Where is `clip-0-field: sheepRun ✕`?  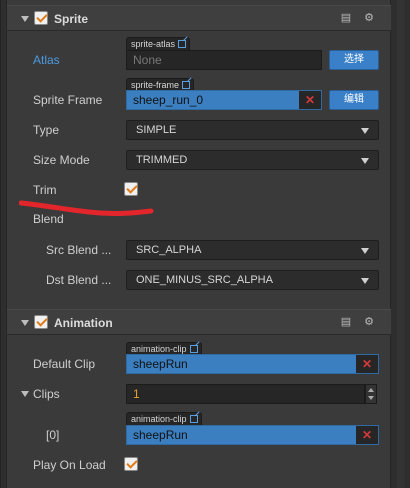
clip-0-field: sheepRun ✕ is located at coordinates (252, 435).